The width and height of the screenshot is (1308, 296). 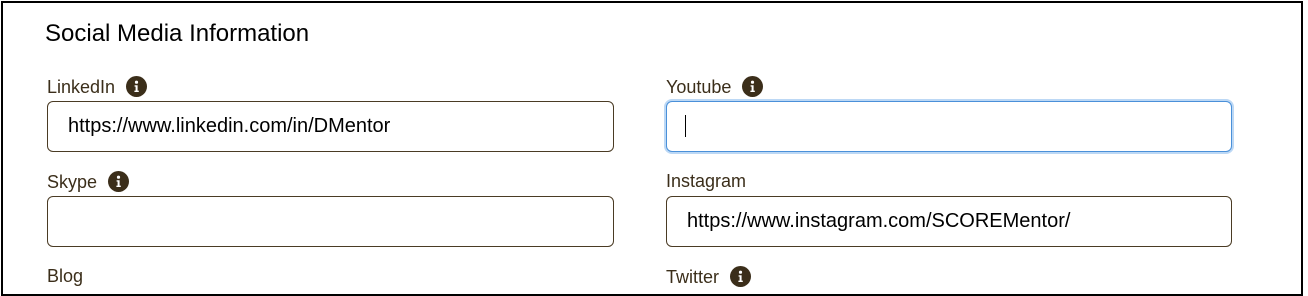 What do you see at coordinates (949, 126) in the screenshot?
I see `youtube-input` at bounding box center [949, 126].